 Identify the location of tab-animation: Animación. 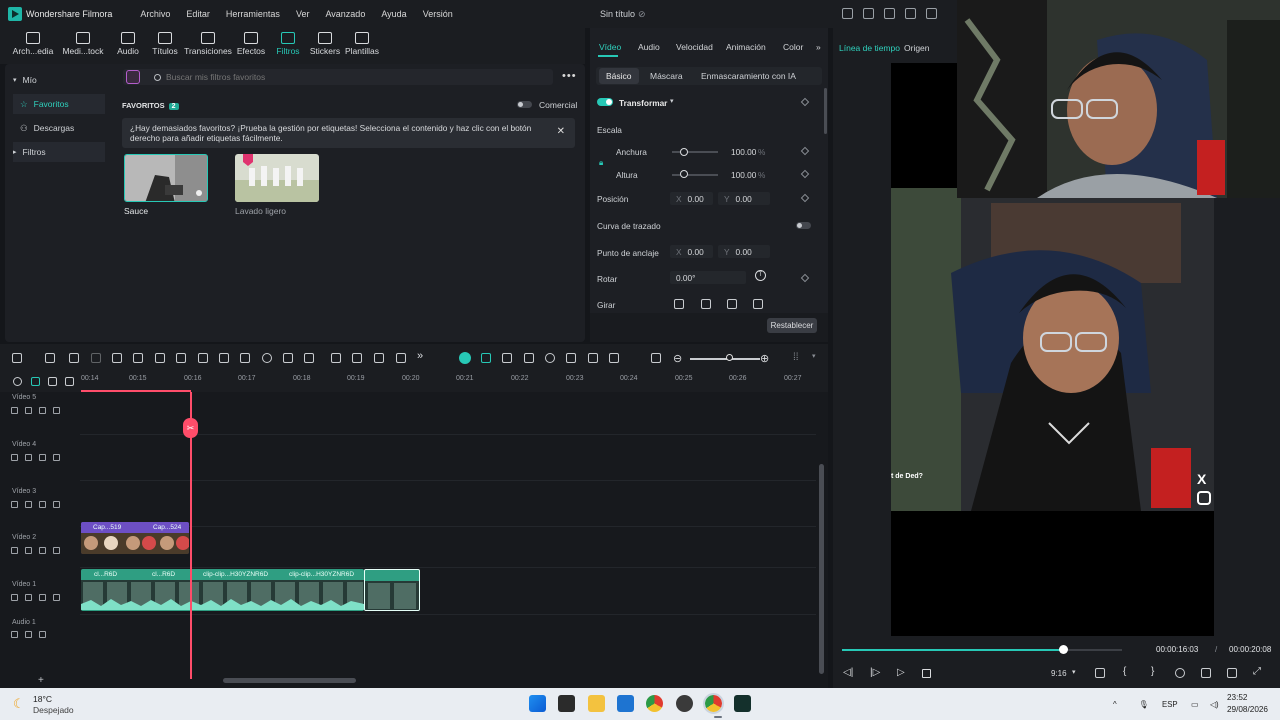
(746, 47).